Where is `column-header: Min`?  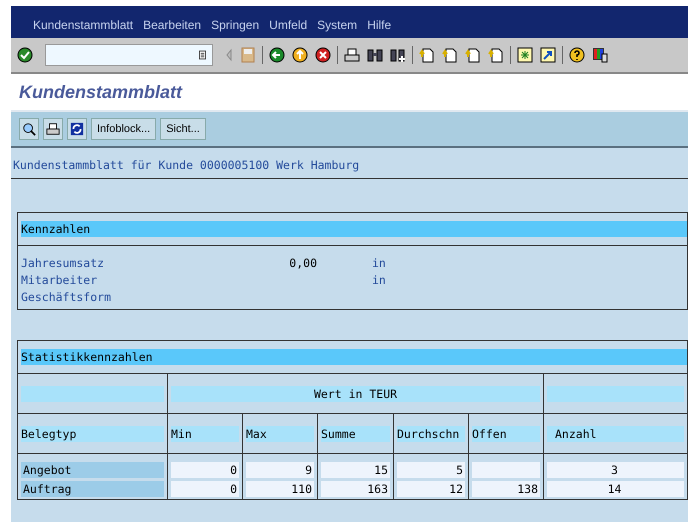
column-header: Min is located at coordinates (205, 434).